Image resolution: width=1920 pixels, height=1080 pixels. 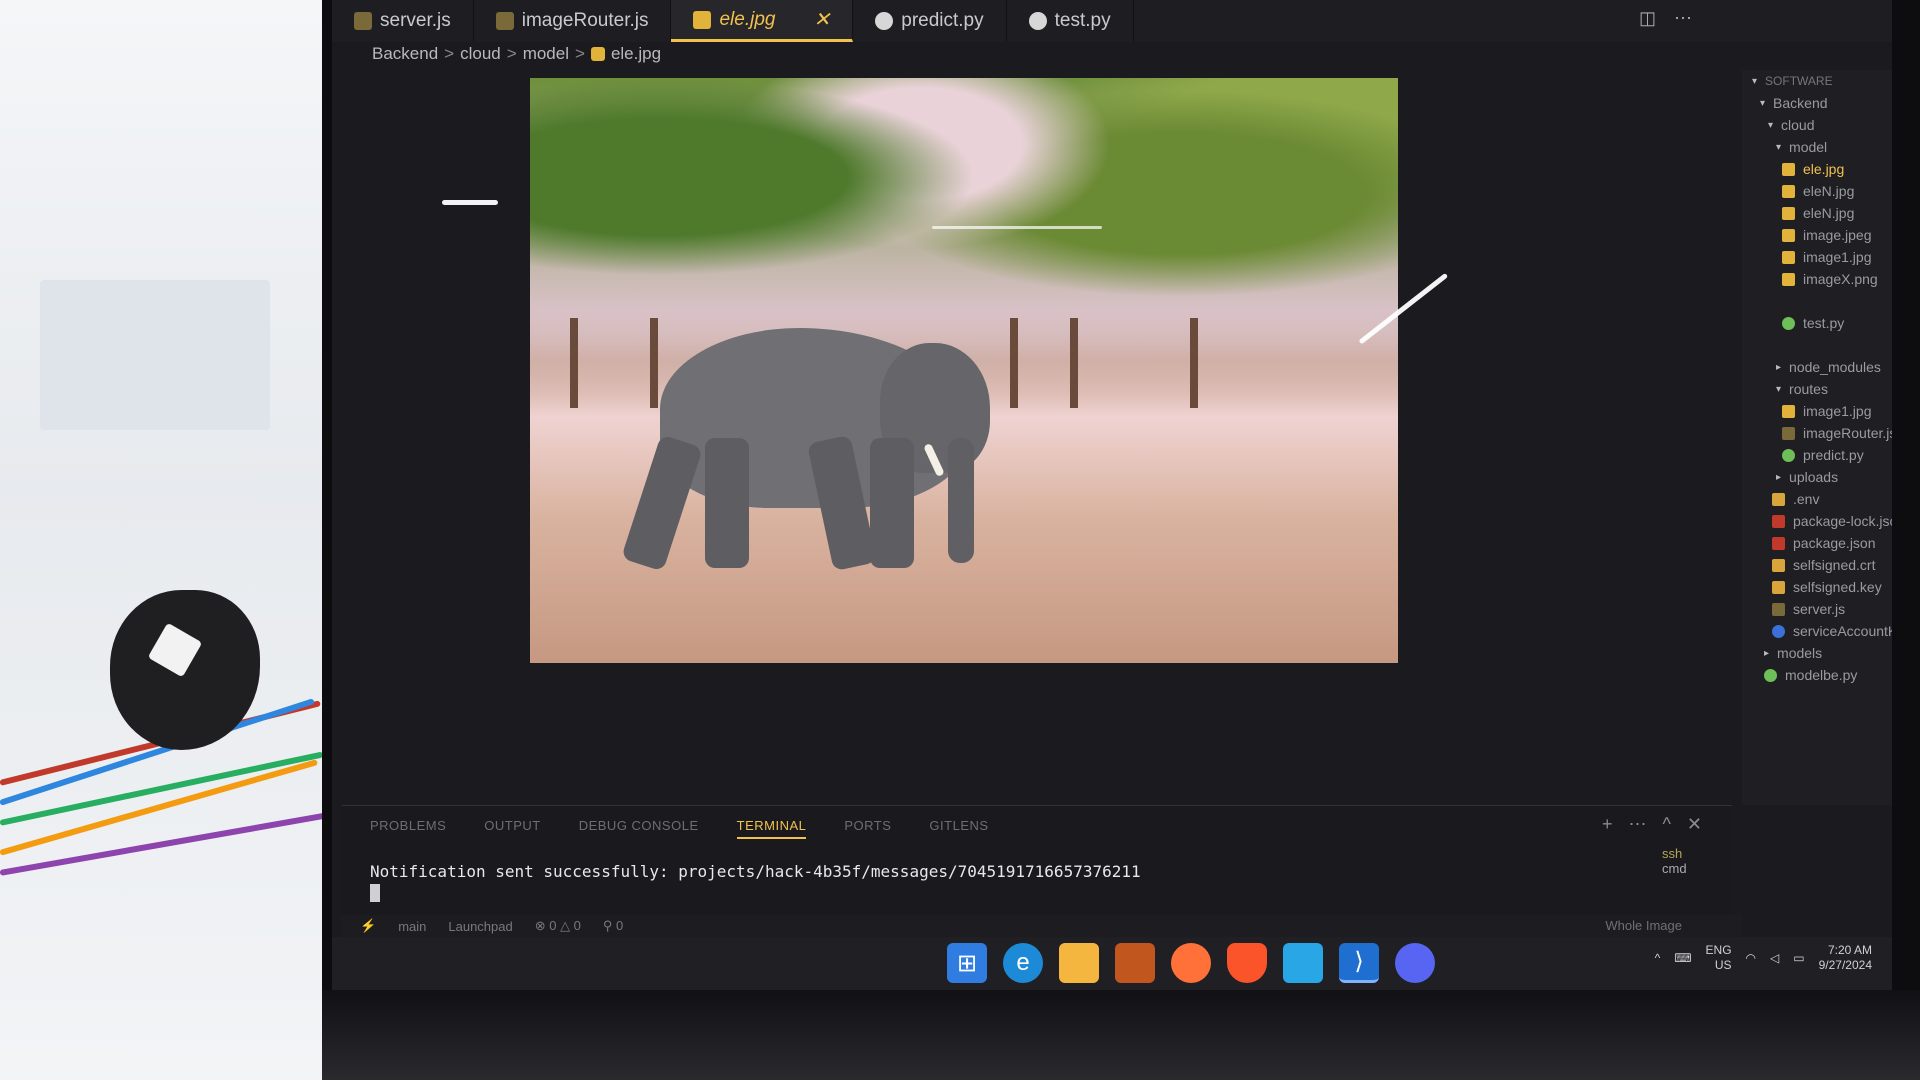 I want to click on file-item: package-lock.json, so click(x=1832, y=521).